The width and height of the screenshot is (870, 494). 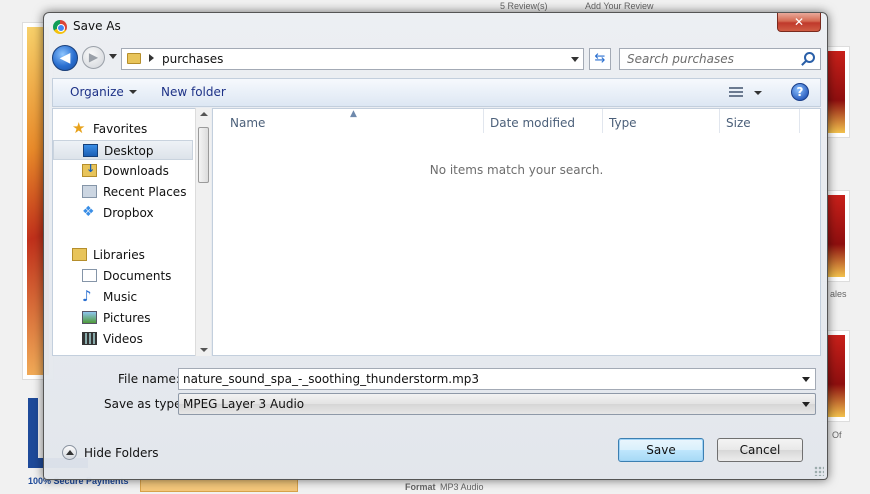 I want to click on column-header-type: Type, so click(x=661, y=121).